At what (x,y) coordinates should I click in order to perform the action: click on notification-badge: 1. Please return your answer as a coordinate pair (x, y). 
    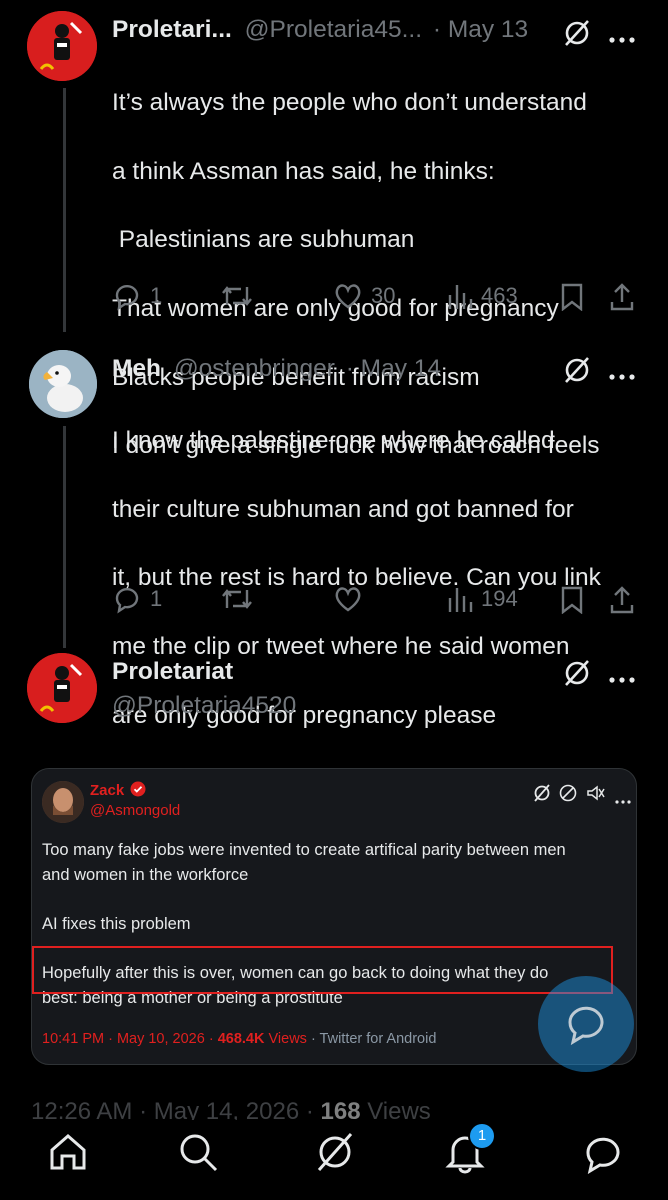
    Looking at the image, I should click on (482, 1136).